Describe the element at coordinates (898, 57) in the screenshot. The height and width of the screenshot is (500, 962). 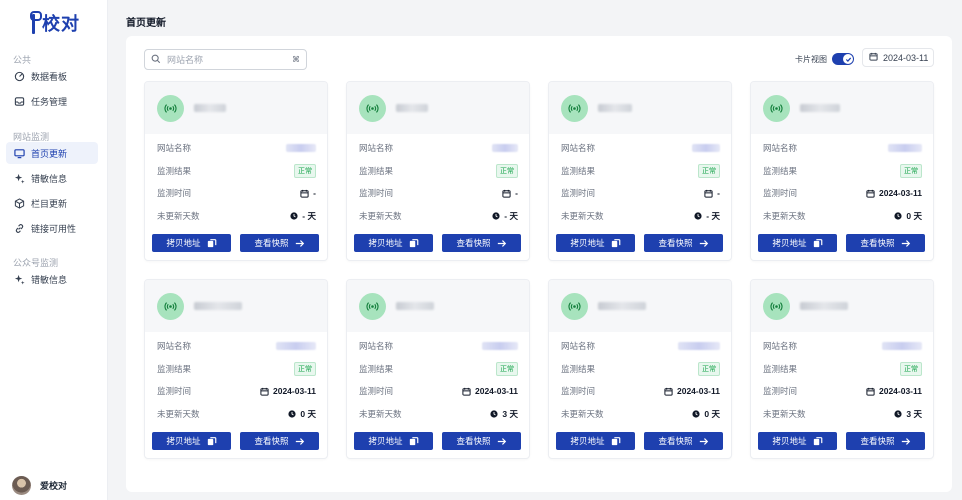
I see `date-picker: 2024-03-11` at that location.